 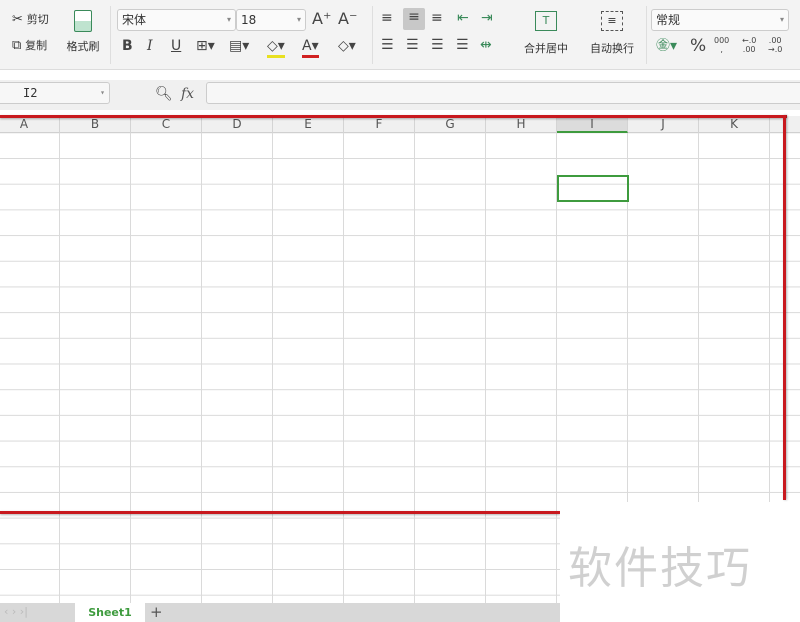 What do you see at coordinates (347, 46) in the screenshot?
I see `clear-icon: ◇▾` at bounding box center [347, 46].